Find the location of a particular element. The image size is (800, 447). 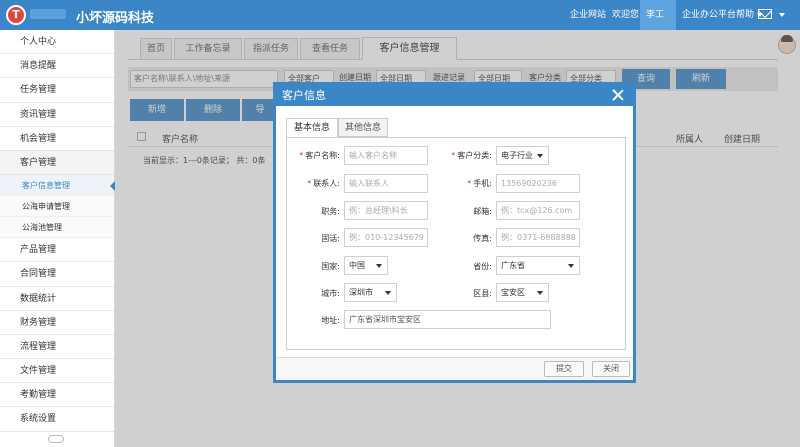

contact-label: * 联系人: is located at coordinates (315, 183).